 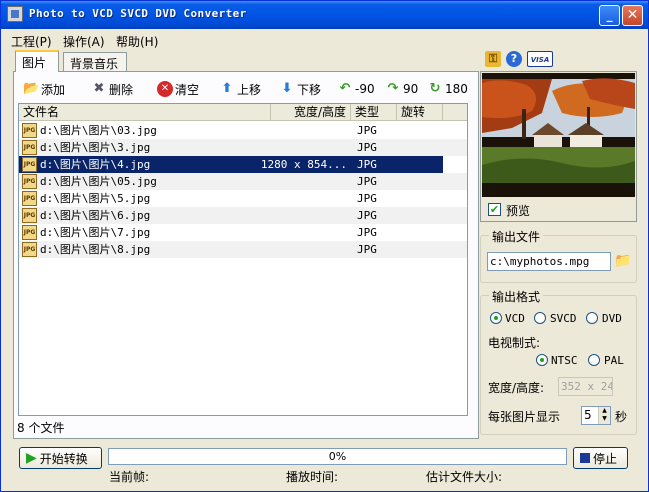 What do you see at coordinates (243, 232) in the screenshot?
I see `table-row: JPG d:\图片\图片\7.jpg JPG` at bounding box center [243, 232].